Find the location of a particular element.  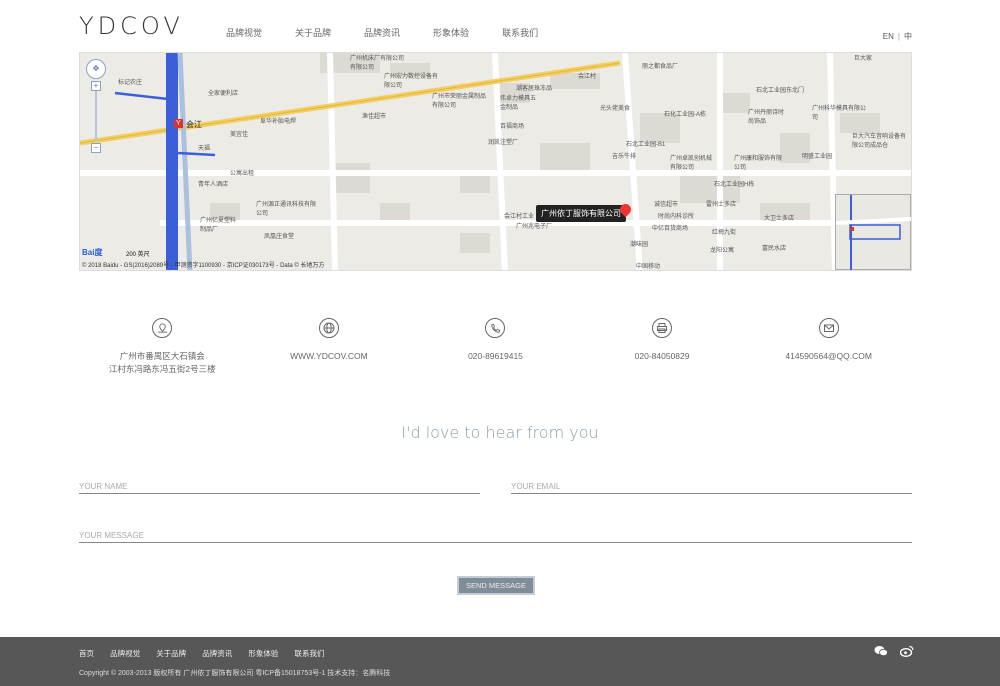

language-switcher: EN | 中 is located at coordinates (897, 36).